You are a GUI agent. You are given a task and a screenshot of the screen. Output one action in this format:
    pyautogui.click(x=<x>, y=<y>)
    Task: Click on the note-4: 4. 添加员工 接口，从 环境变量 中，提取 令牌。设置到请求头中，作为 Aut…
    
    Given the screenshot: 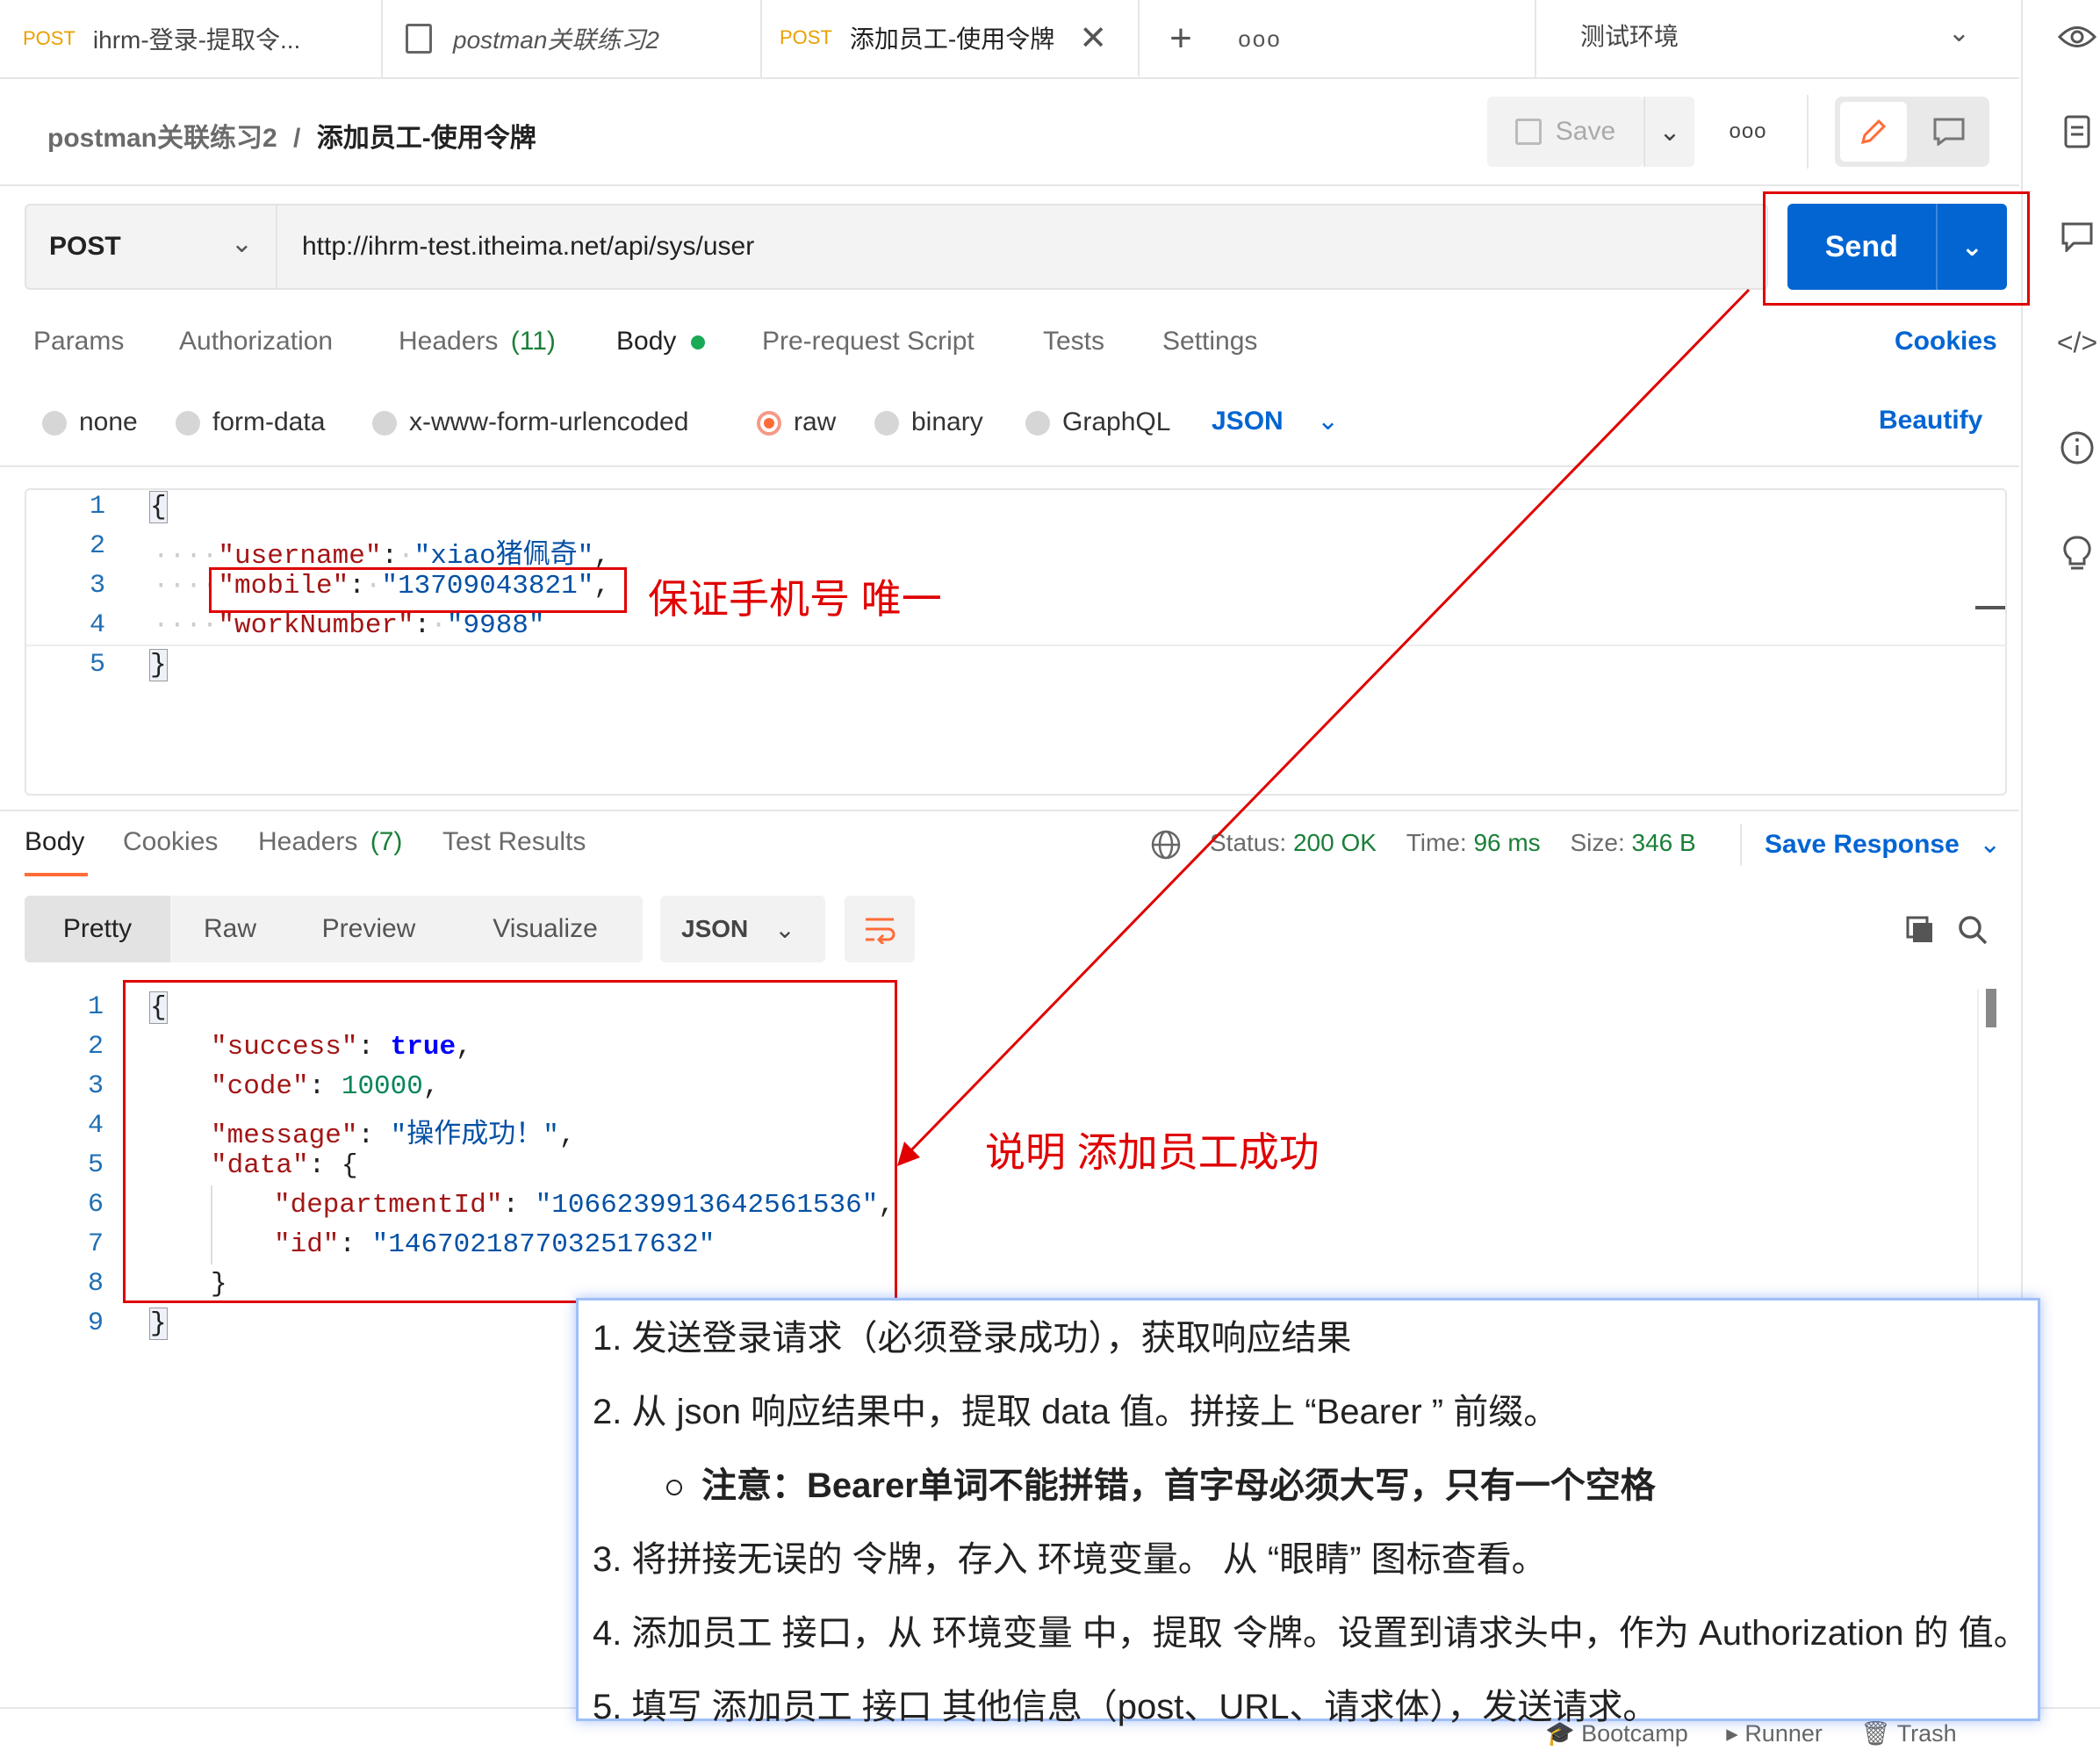 What is the action you would take?
    pyautogui.click(x=1311, y=1633)
    